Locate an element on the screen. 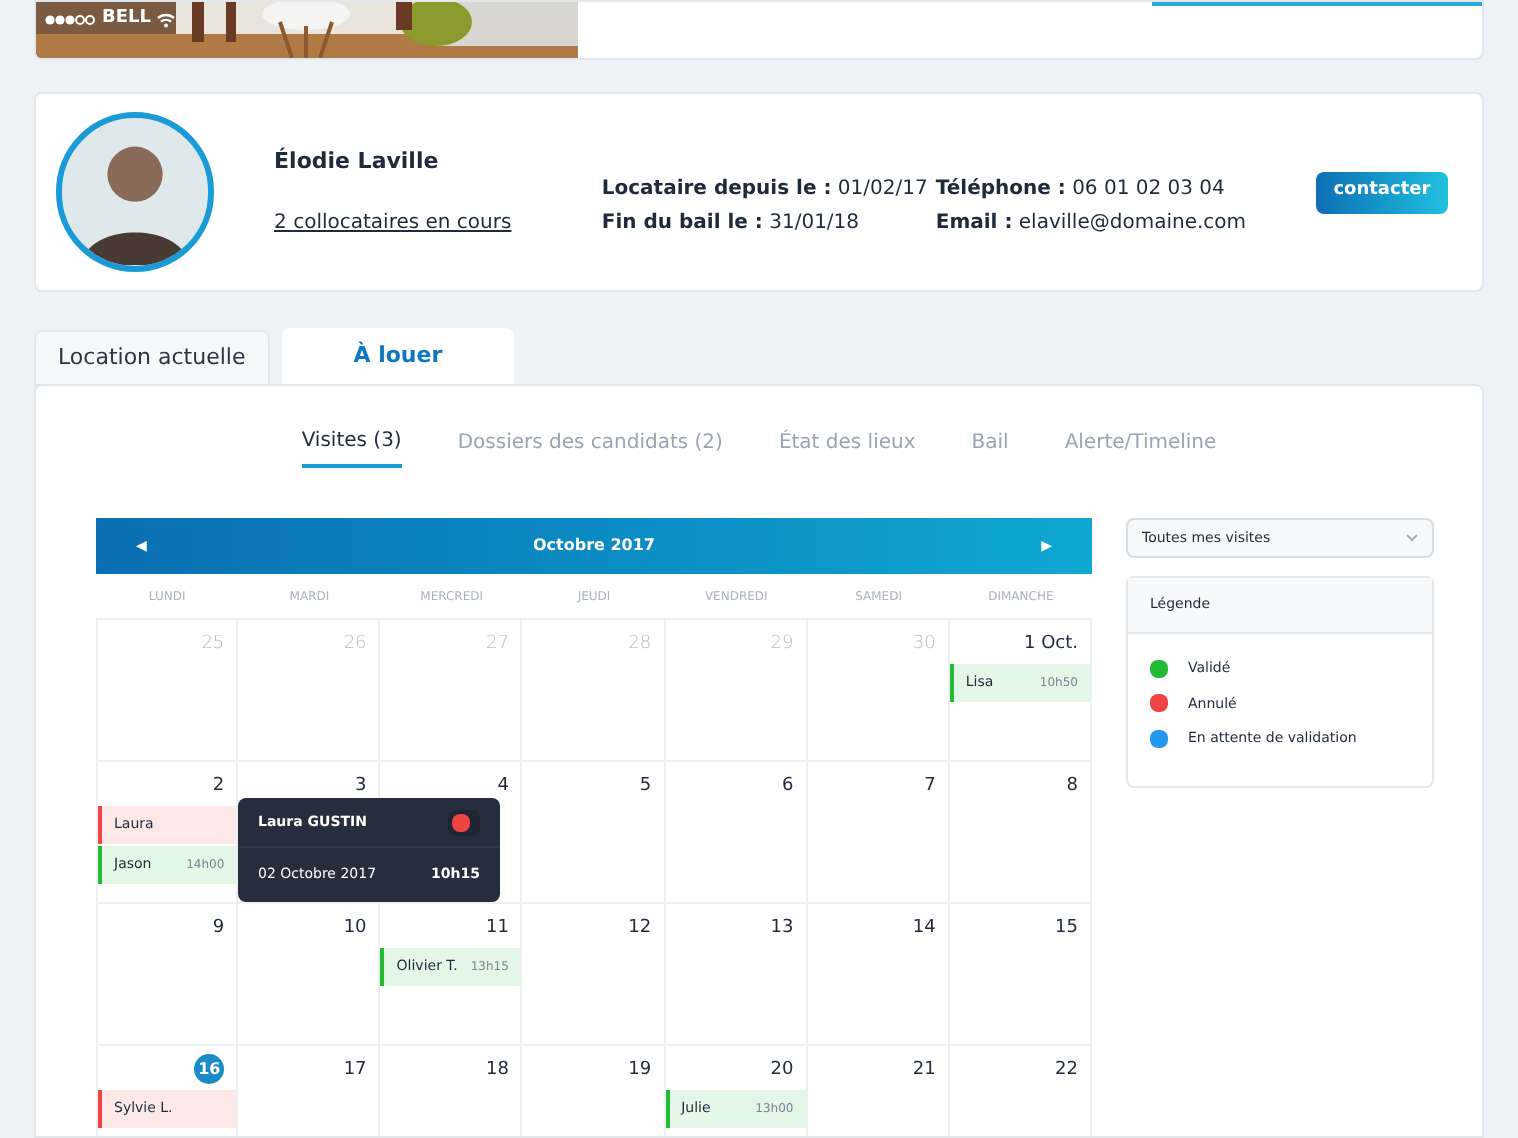 The image size is (1518, 1138). wifi-icon is located at coordinates (166, 19).